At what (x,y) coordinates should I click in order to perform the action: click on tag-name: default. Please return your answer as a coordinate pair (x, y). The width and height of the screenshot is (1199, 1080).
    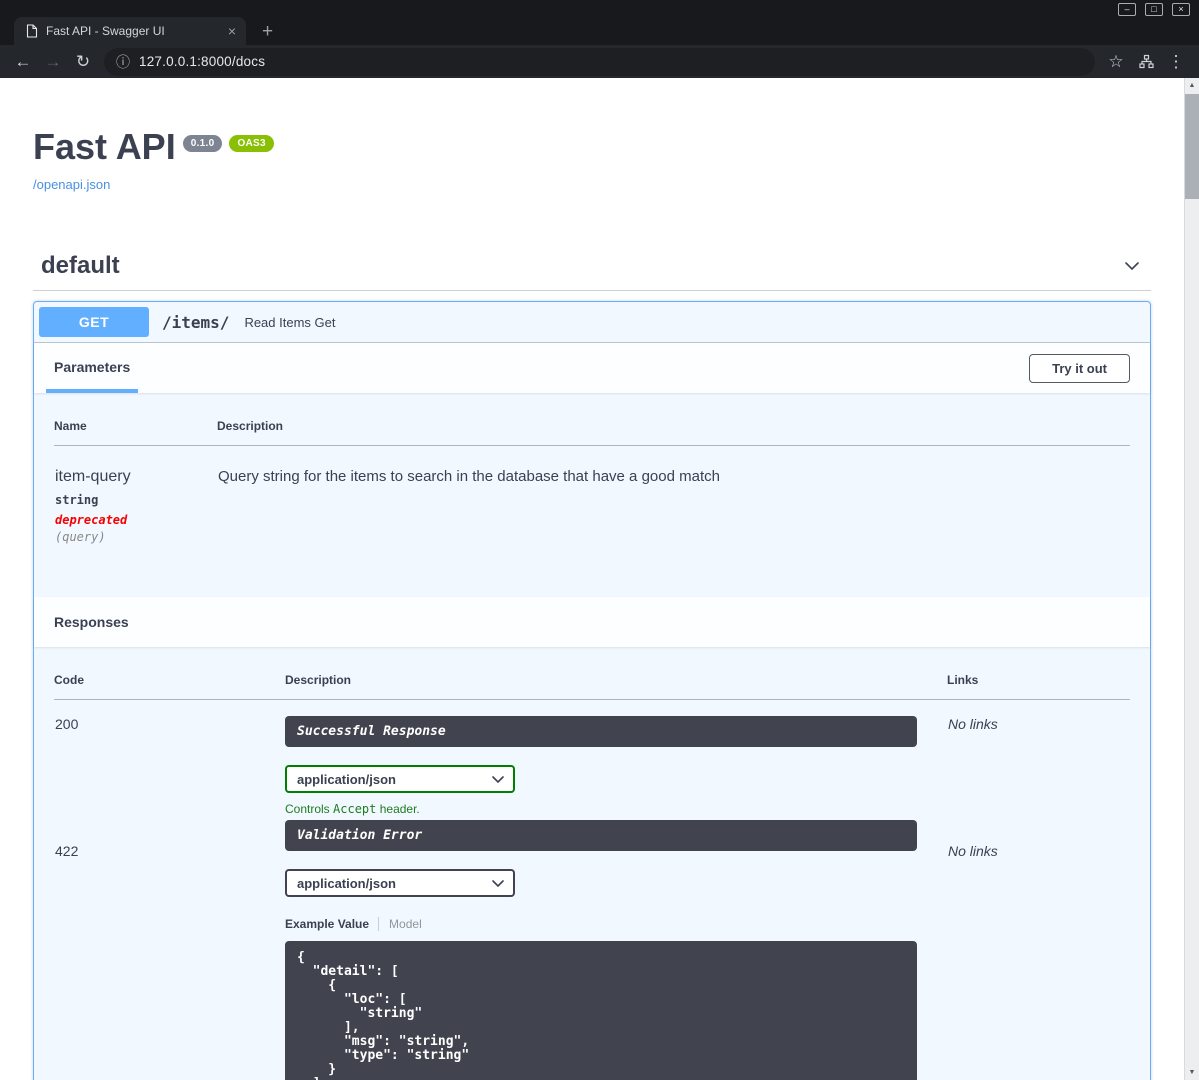
    Looking at the image, I should click on (80, 265).